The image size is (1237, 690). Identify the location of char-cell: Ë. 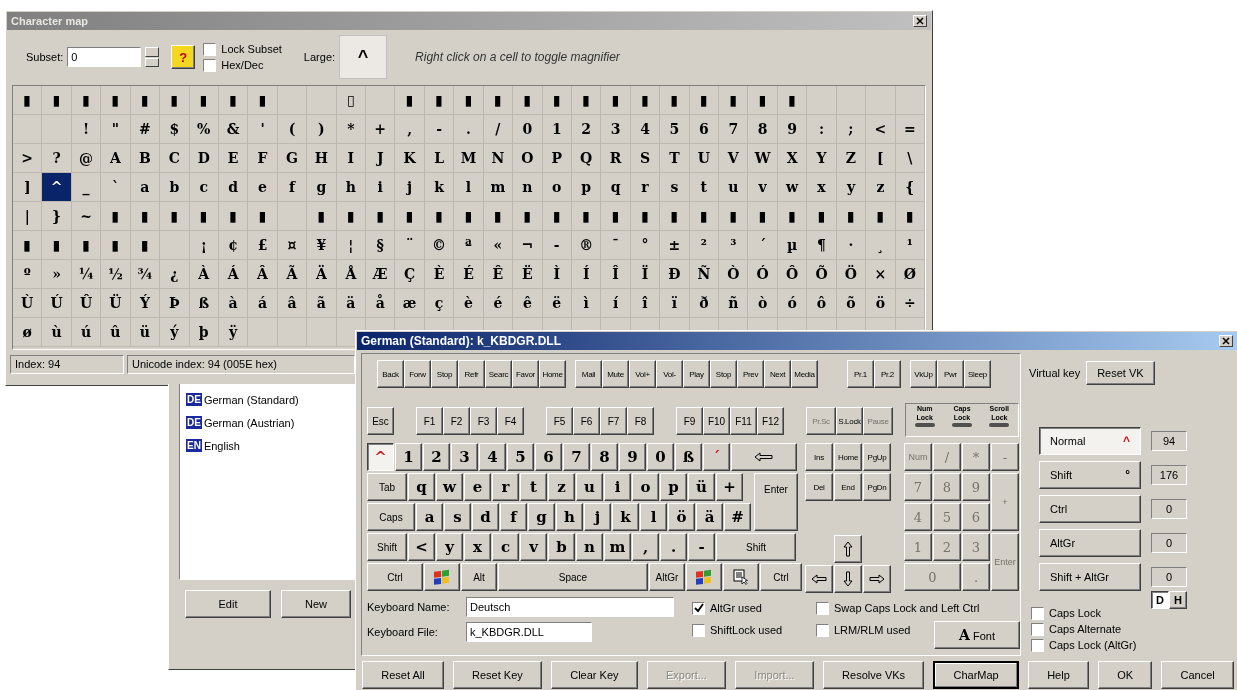
(528, 274).